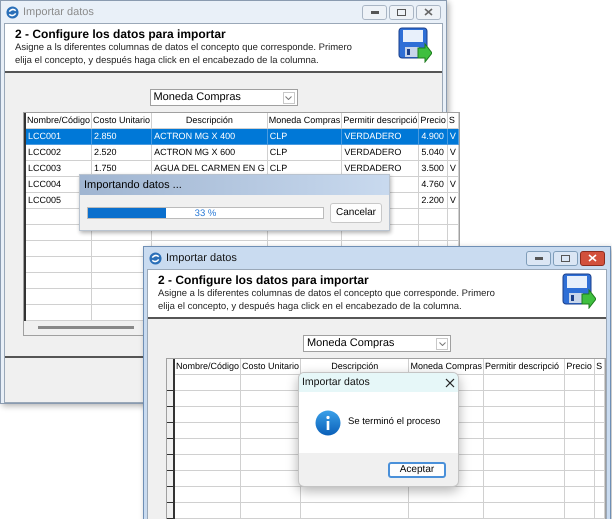 The image size is (612, 519). What do you see at coordinates (432, 151) in the screenshot?
I see `table-cell: 5.040` at bounding box center [432, 151].